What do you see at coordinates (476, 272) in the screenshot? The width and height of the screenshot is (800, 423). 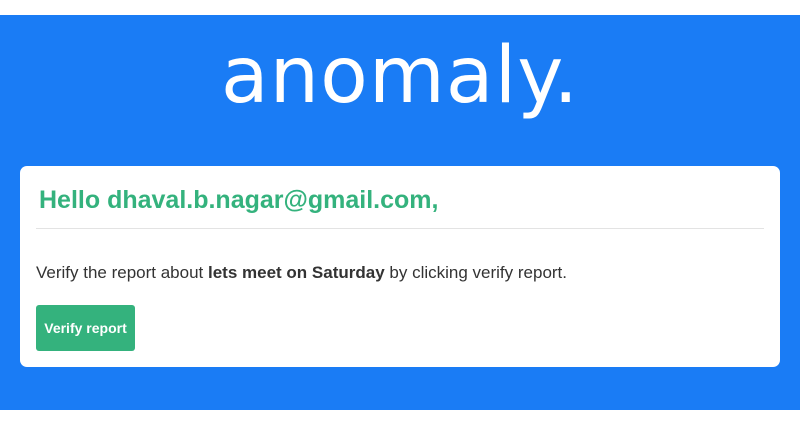 I see `message-text-after: by clicking verify report.` at bounding box center [476, 272].